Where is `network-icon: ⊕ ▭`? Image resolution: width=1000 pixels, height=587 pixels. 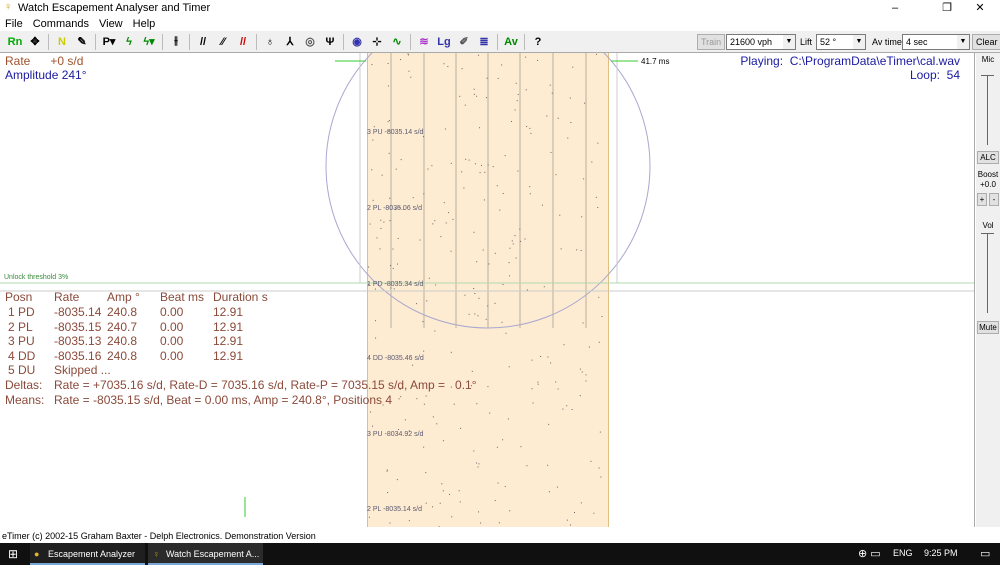 network-icon: ⊕ ▭ is located at coordinates (869, 553).